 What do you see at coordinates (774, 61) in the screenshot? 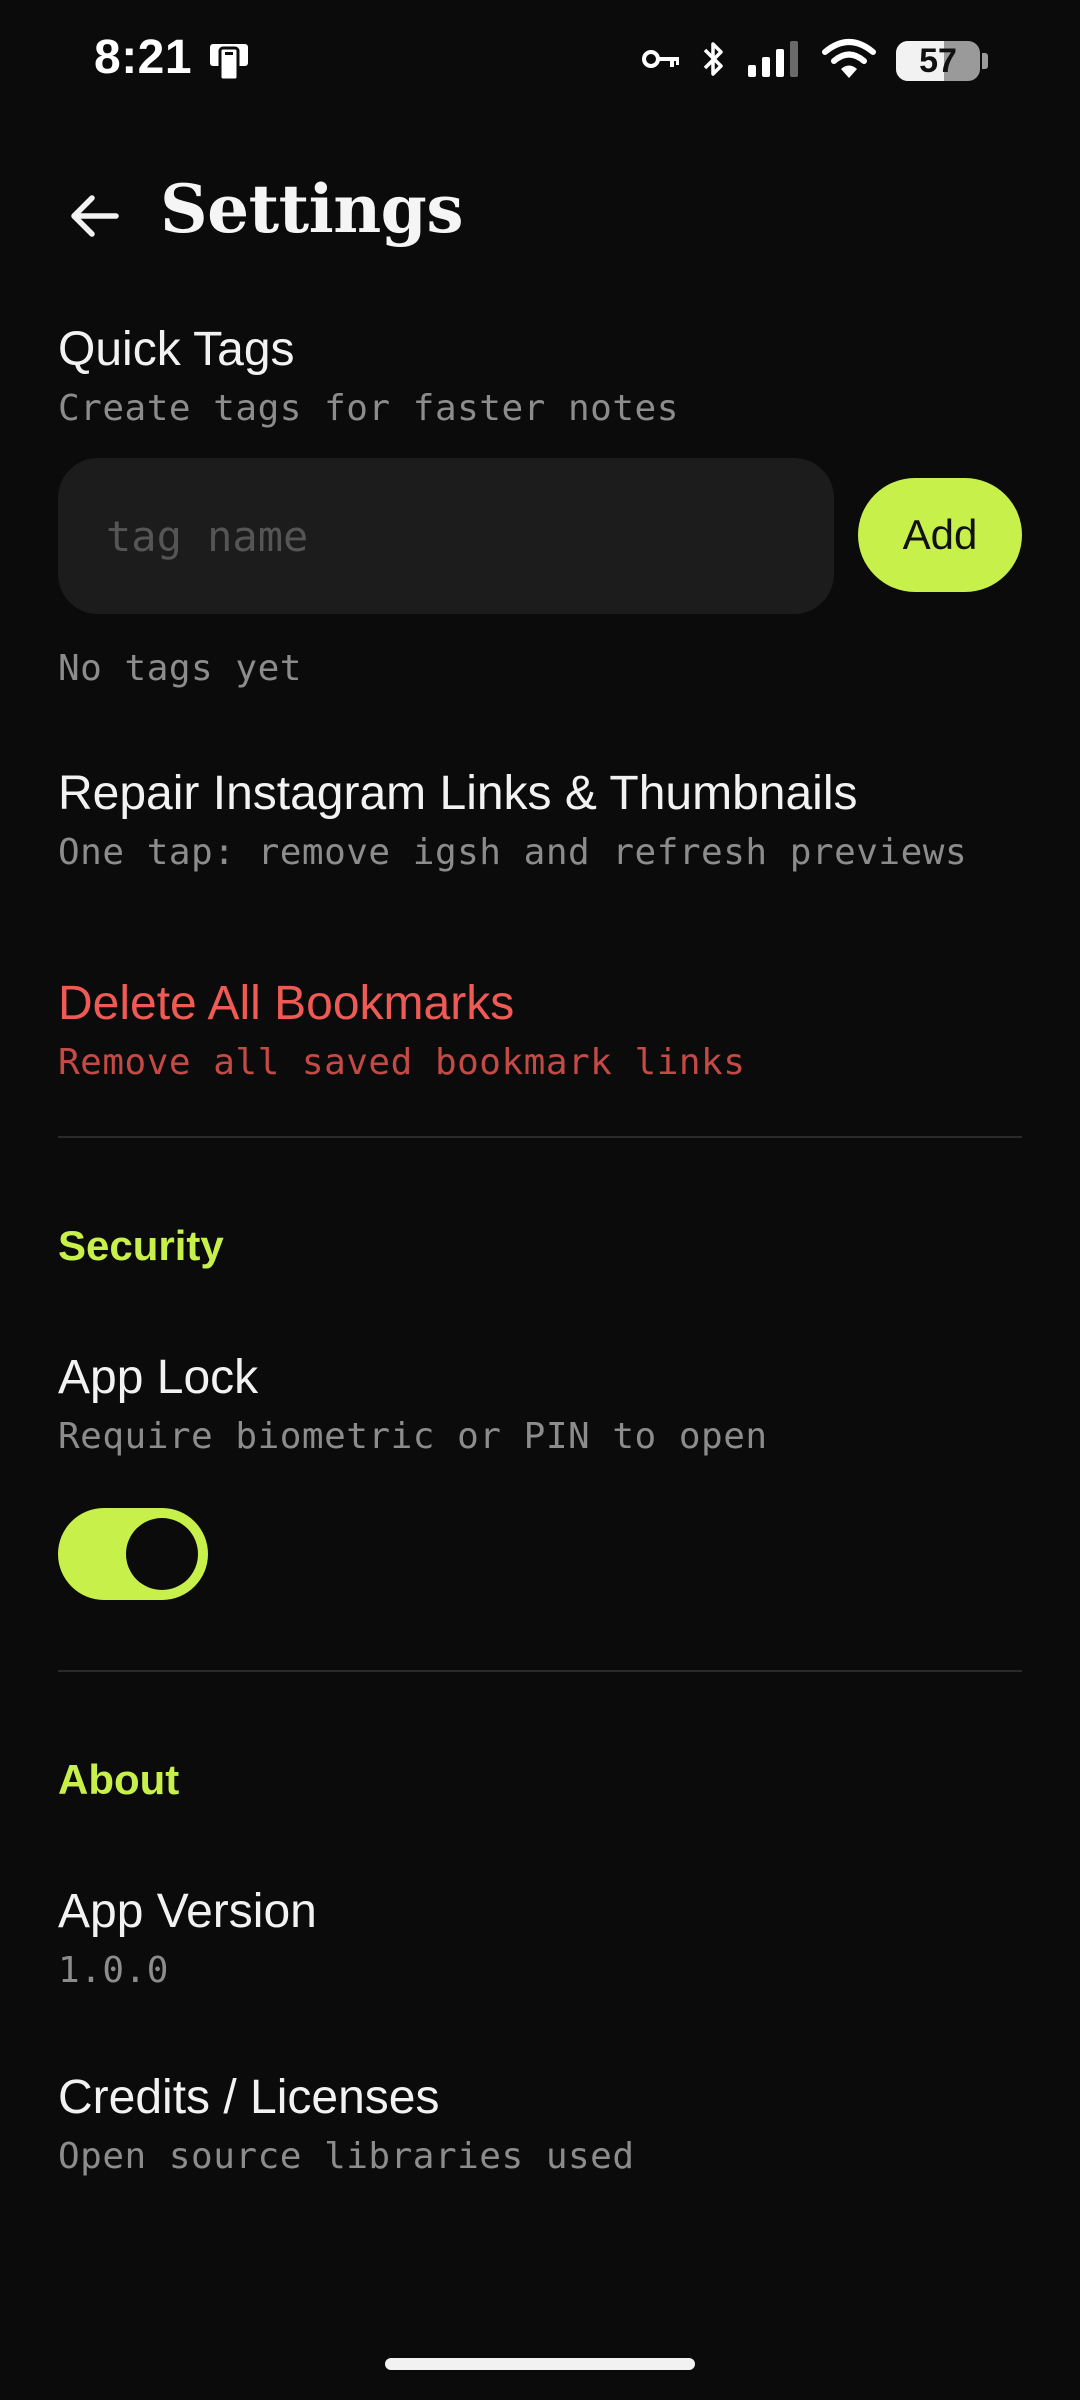
I see `signal-icon` at bounding box center [774, 61].